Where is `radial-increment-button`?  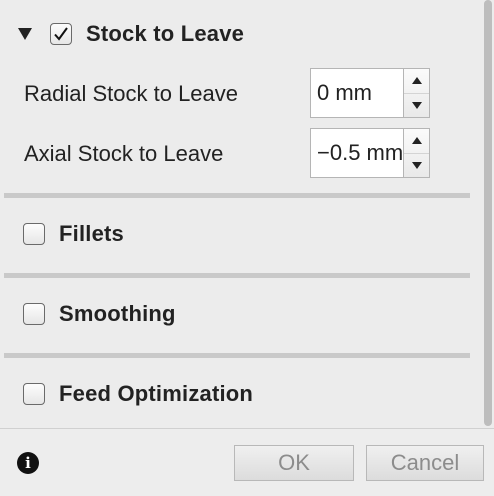
radial-increment-button is located at coordinates (416, 81).